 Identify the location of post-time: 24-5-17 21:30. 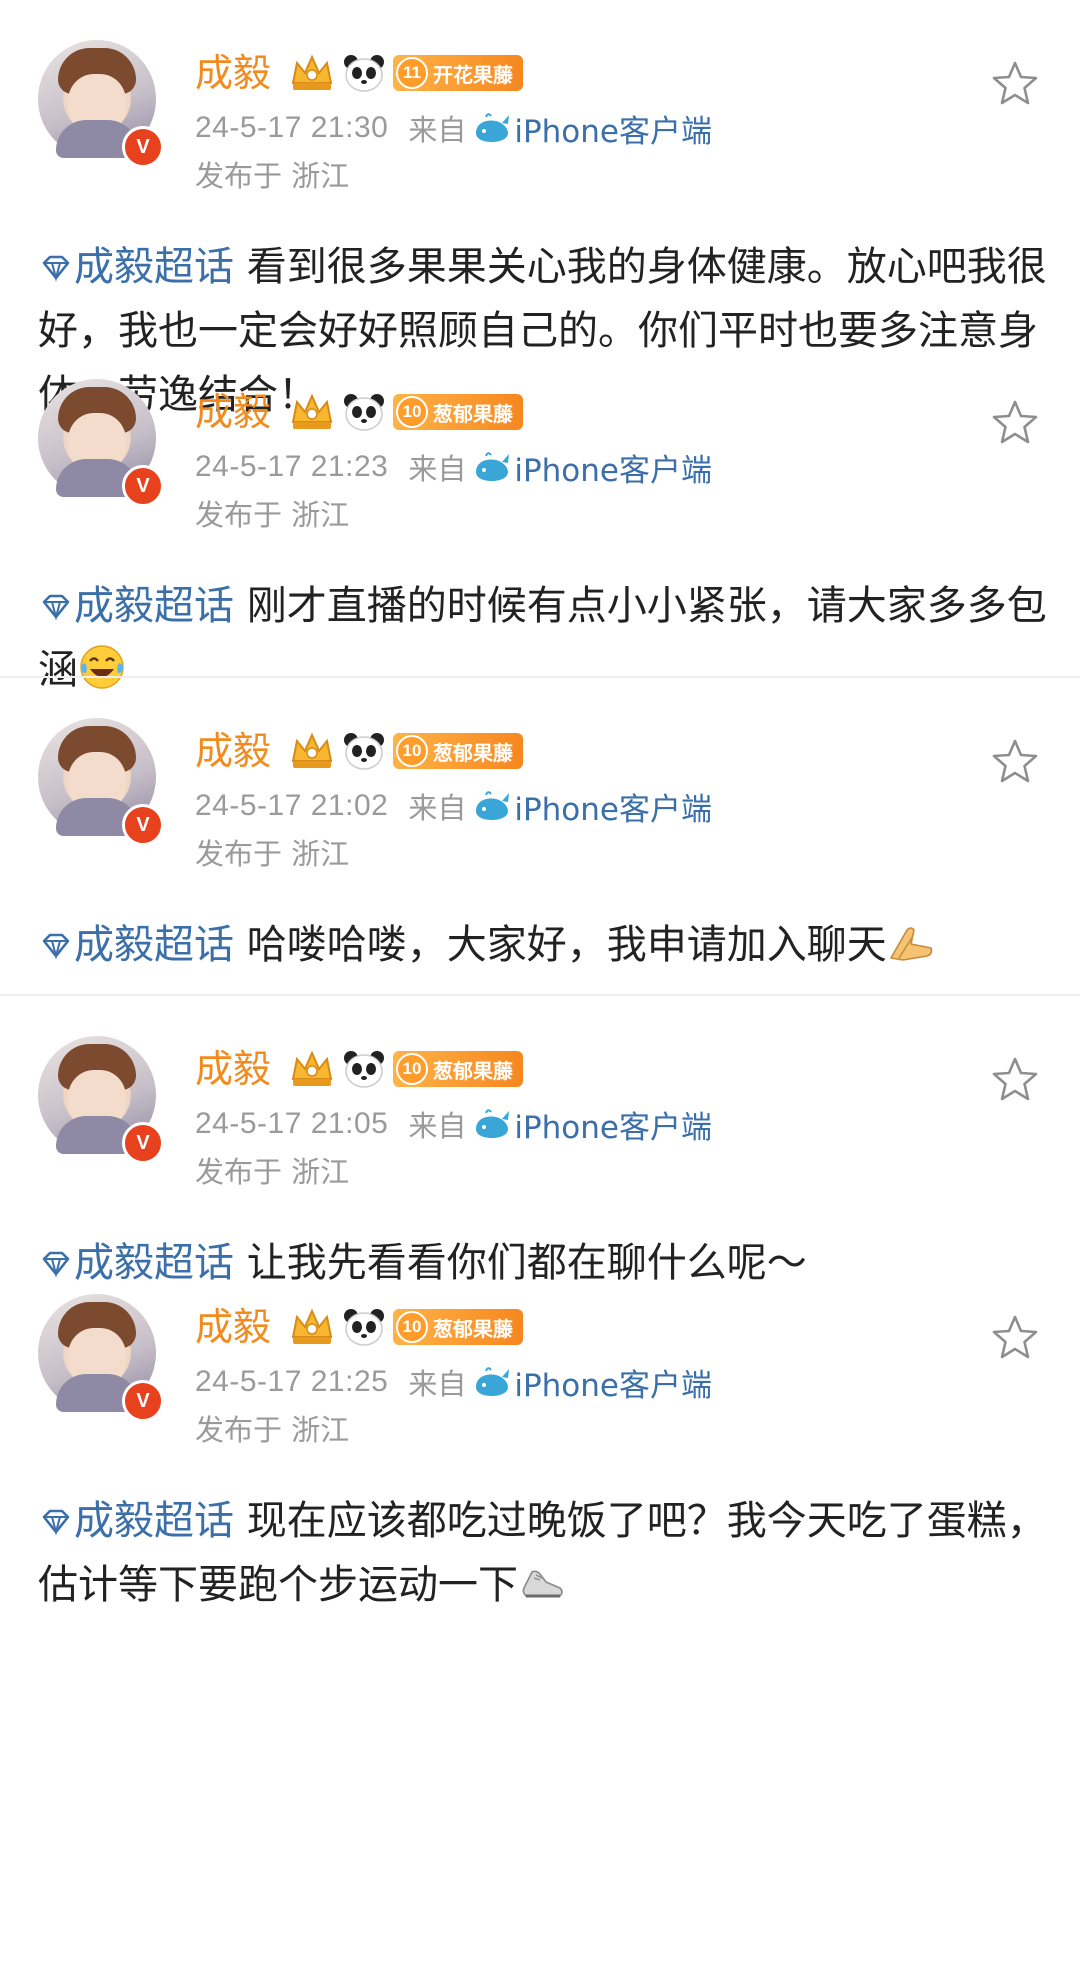
(292, 127).